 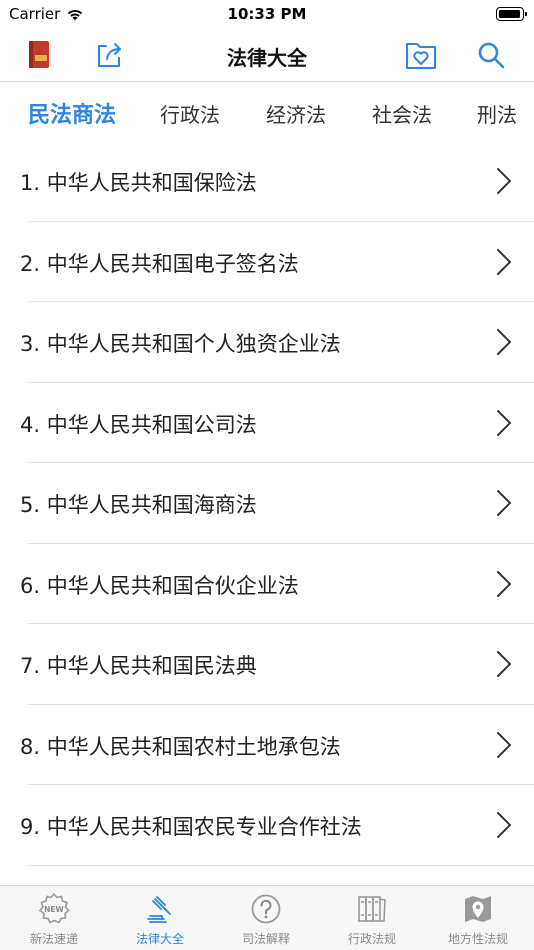 I want to click on question-icon, so click(x=266, y=909).